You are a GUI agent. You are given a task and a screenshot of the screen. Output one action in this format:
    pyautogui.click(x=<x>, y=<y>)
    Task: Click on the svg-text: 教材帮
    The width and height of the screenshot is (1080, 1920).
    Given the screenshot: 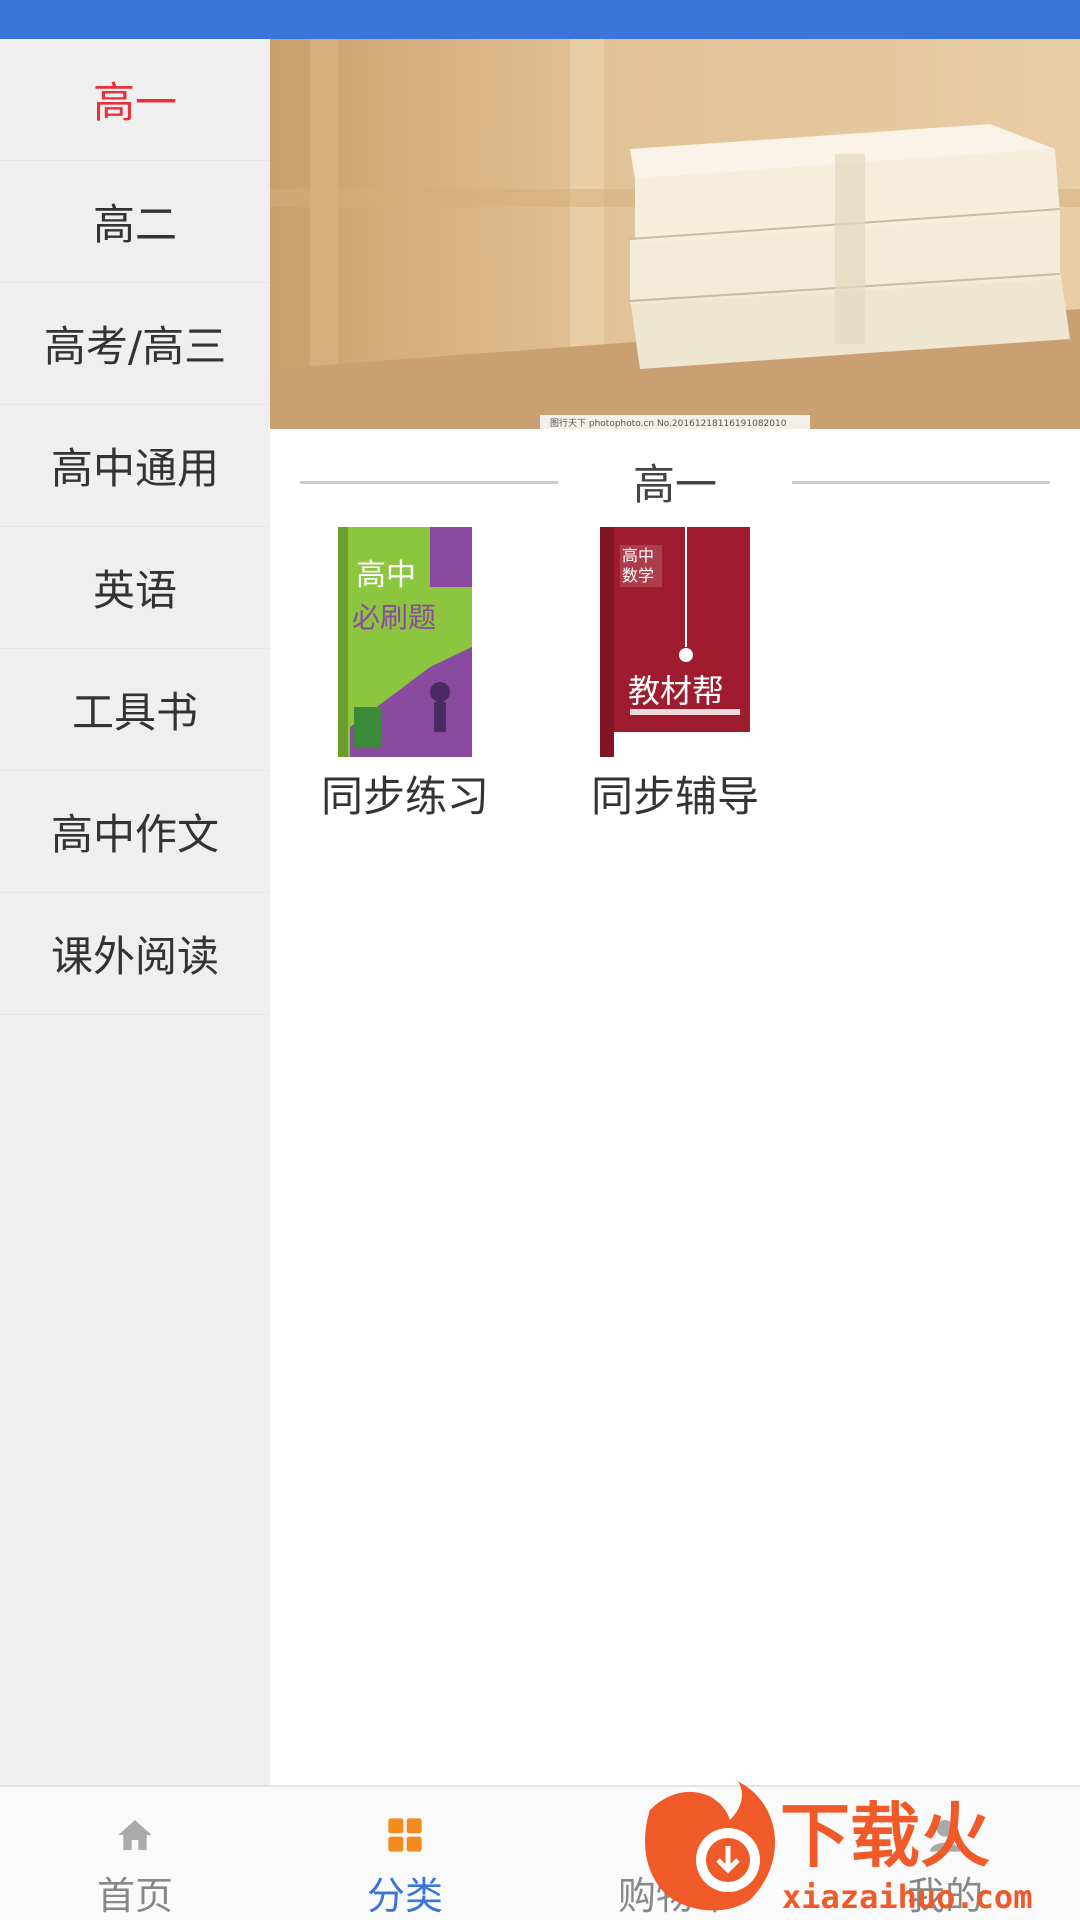 What is the action you would take?
    pyautogui.click(x=676, y=691)
    